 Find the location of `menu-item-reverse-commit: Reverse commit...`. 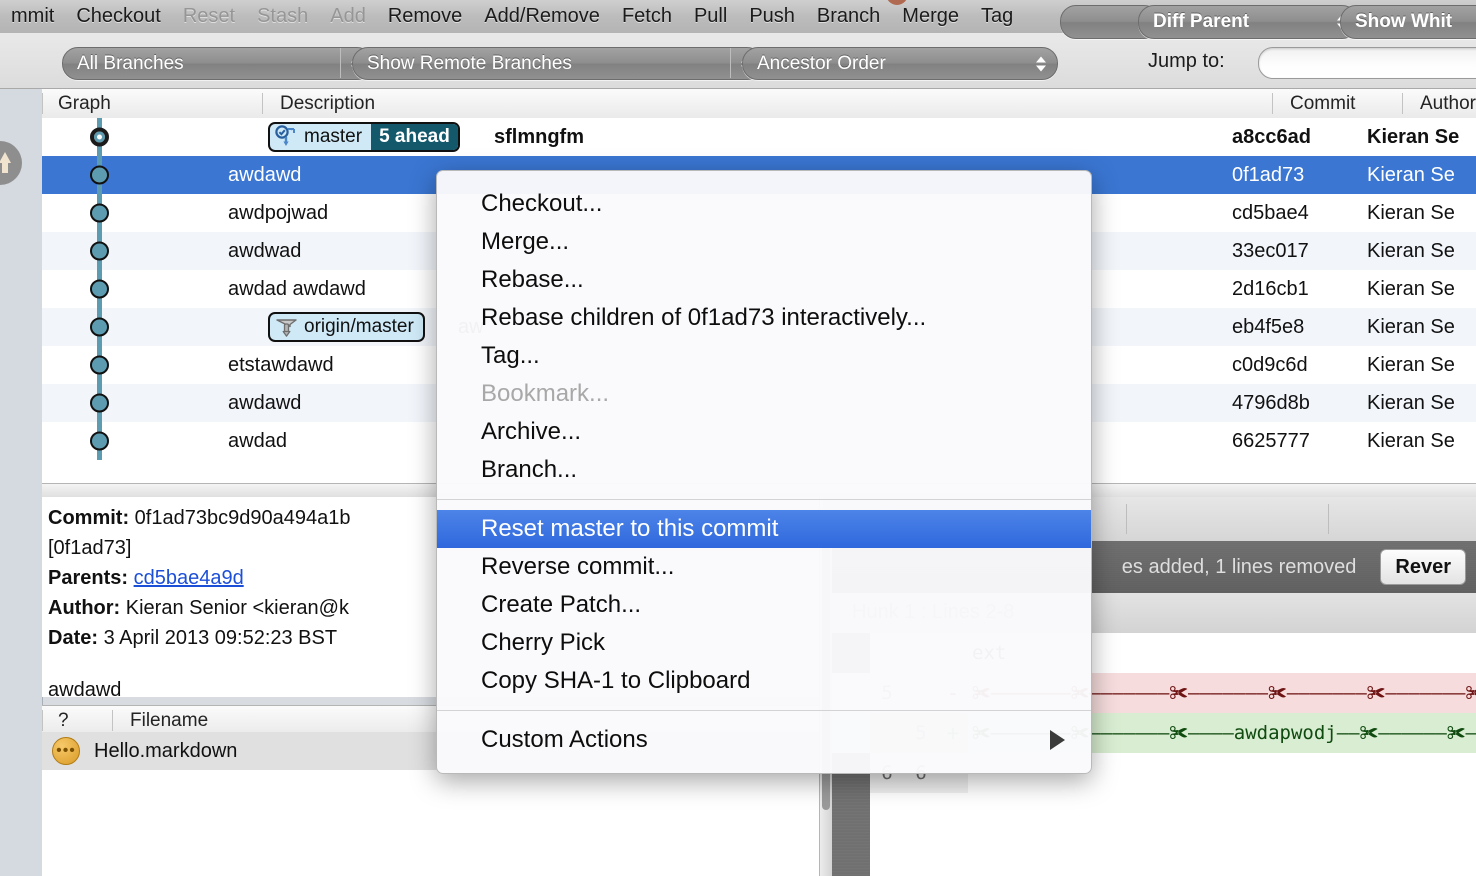

menu-item-reverse-commit: Reverse commit... is located at coordinates (764, 567).